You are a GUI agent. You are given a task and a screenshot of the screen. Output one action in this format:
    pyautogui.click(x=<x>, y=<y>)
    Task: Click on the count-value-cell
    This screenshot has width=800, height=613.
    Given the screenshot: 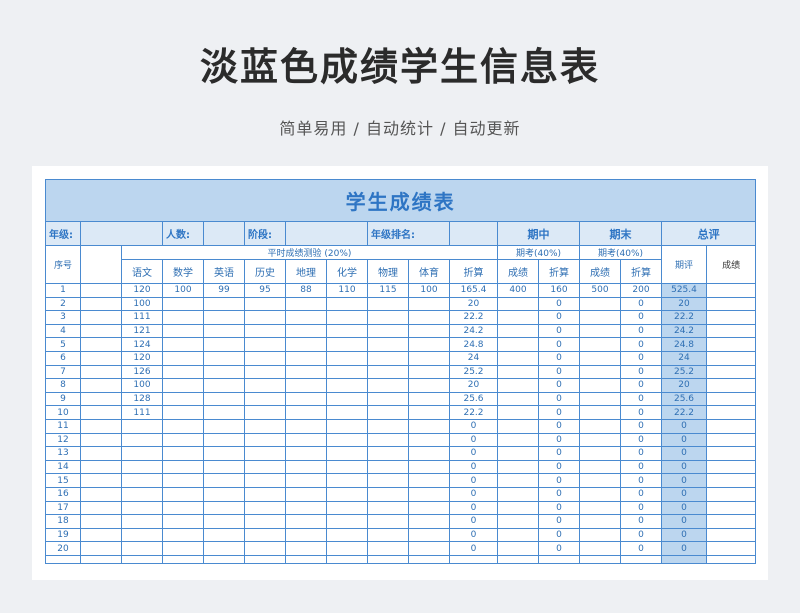 What is the action you would take?
    pyautogui.click(x=224, y=233)
    